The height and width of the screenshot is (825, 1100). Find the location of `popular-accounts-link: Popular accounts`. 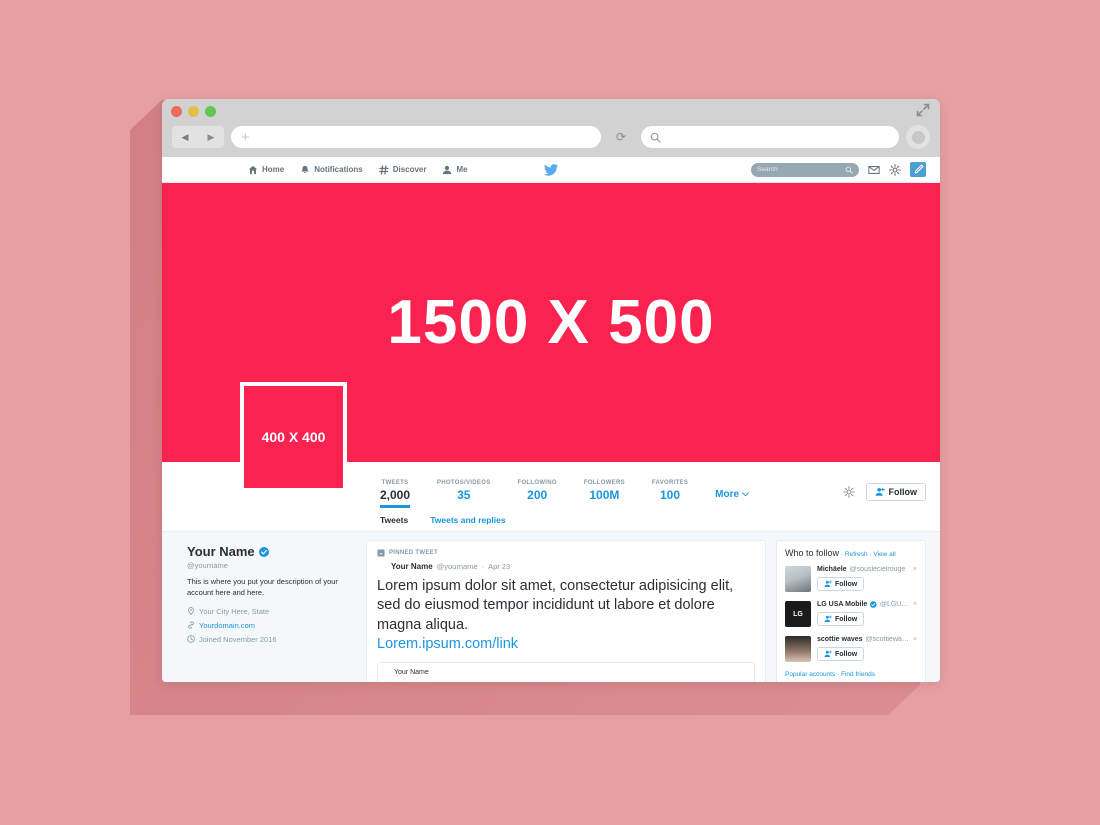

popular-accounts-link: Popular accounts is located at coordinates (810, 674).